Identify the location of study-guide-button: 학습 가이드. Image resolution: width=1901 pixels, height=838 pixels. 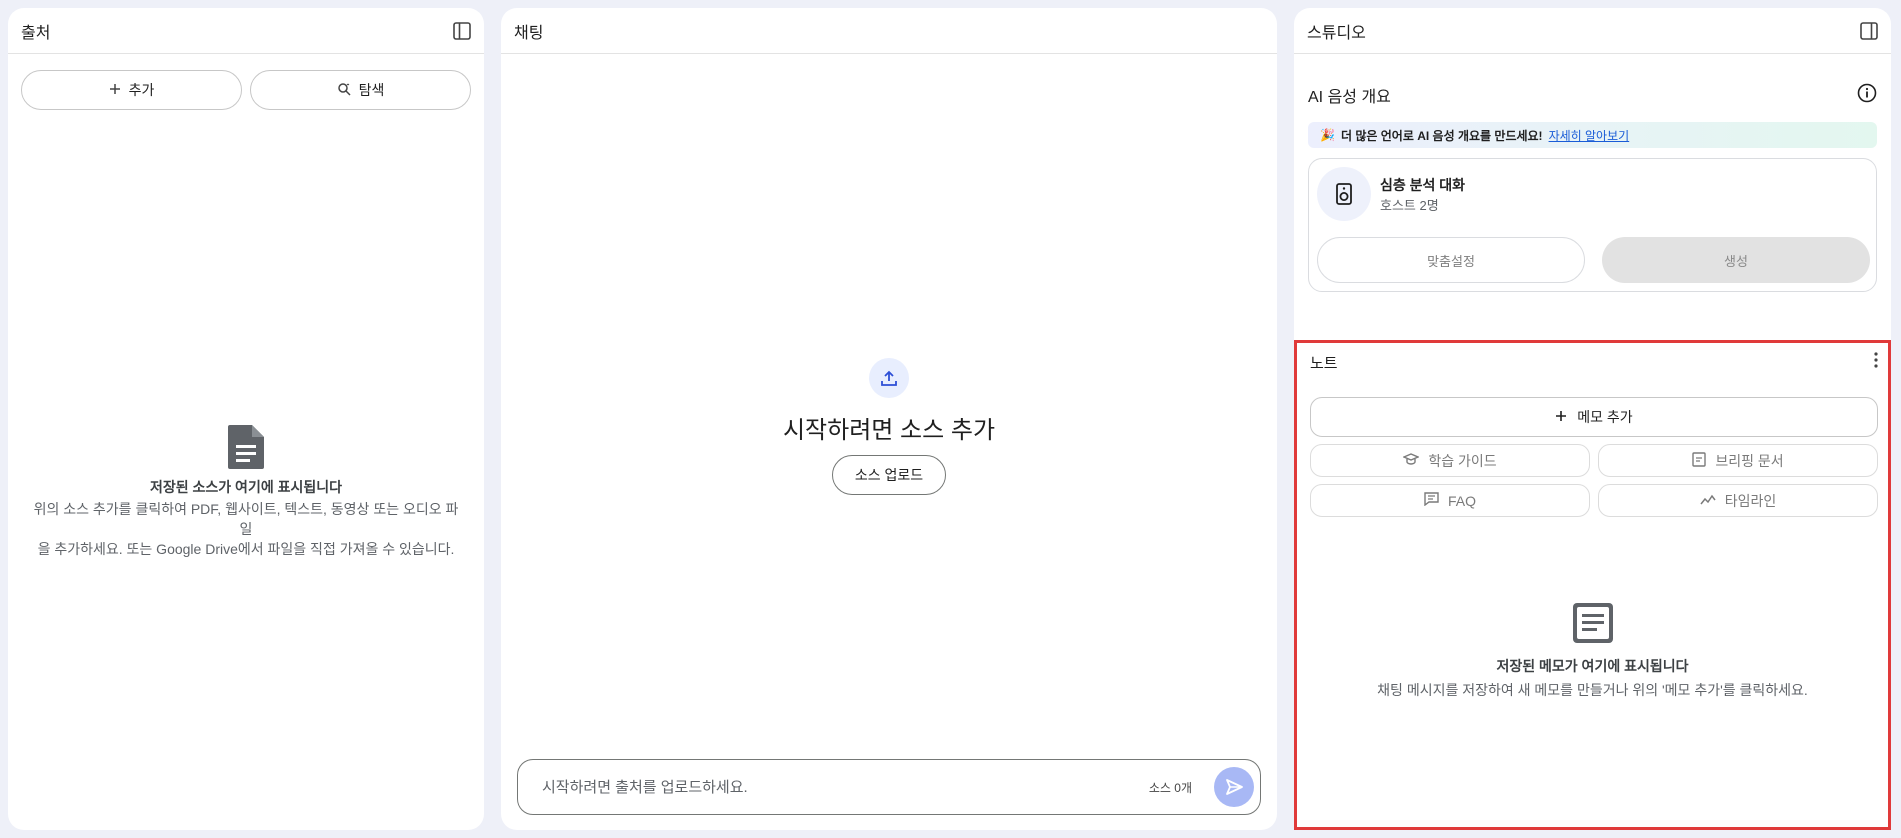
(1450, 460).